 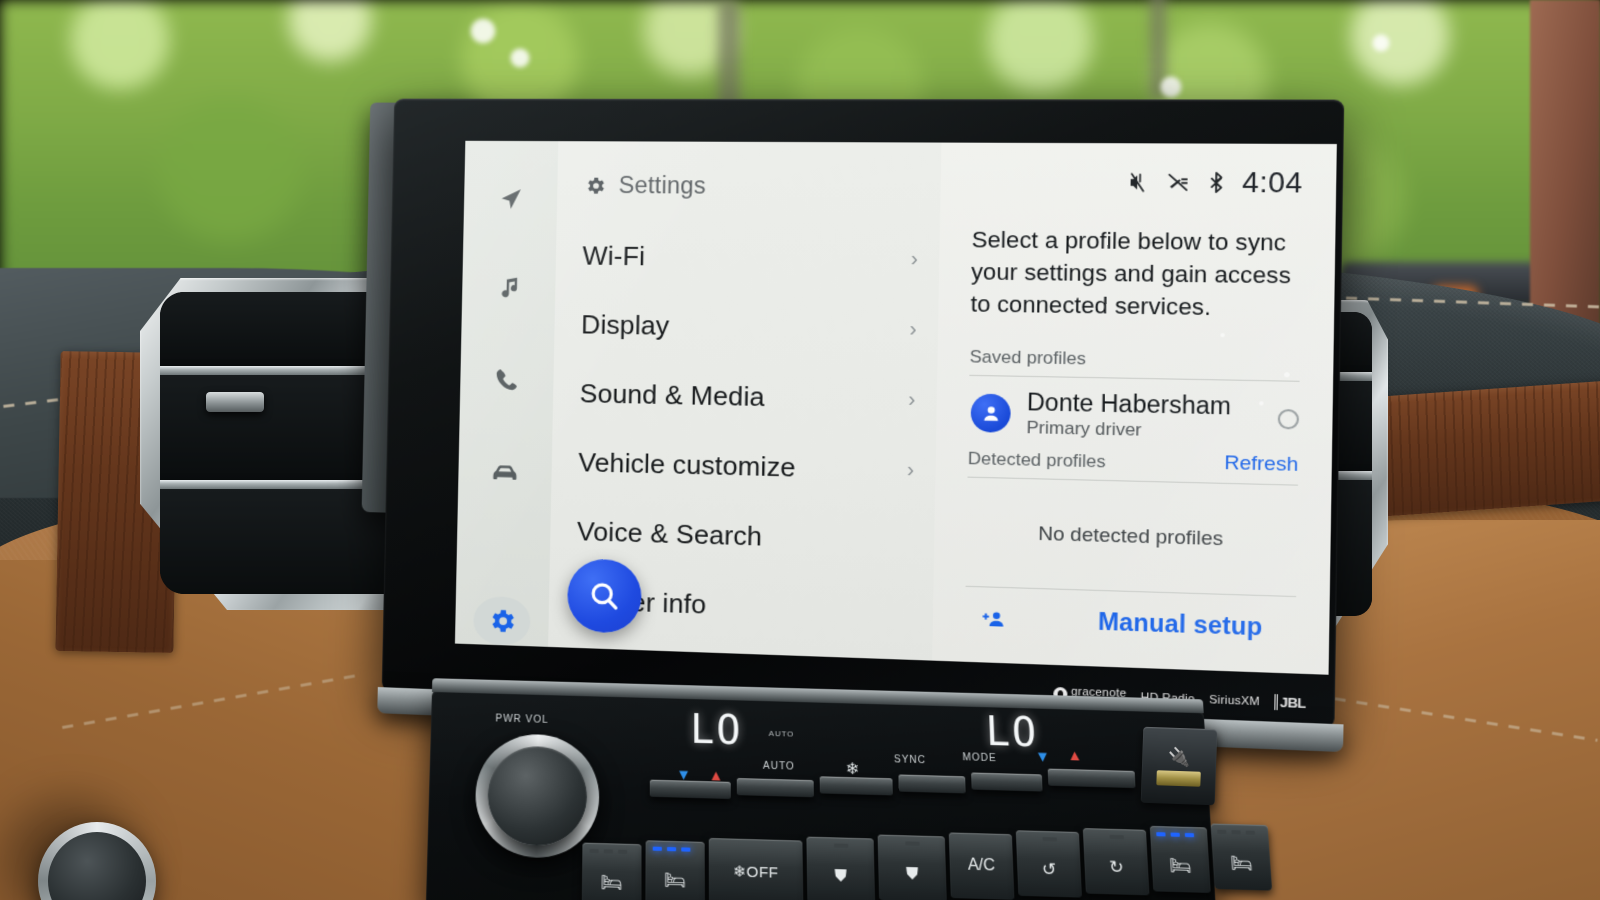 I want to click on menu-item-label: Sound & Media, so click(x=672, y=394).